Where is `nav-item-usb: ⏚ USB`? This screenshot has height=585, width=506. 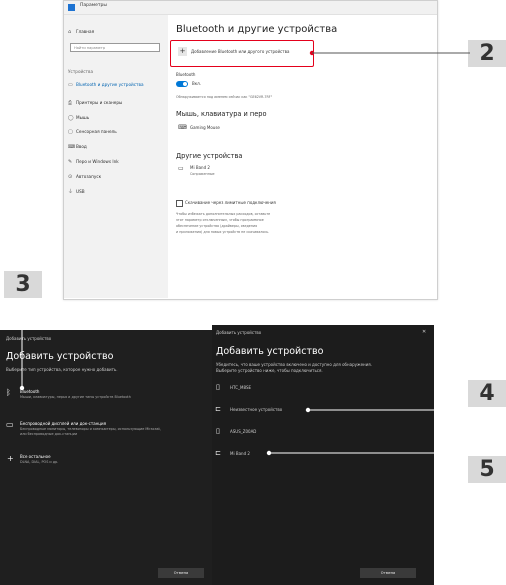 nav-item-usb: ⏚ USB is located at coordinates (76, 191).